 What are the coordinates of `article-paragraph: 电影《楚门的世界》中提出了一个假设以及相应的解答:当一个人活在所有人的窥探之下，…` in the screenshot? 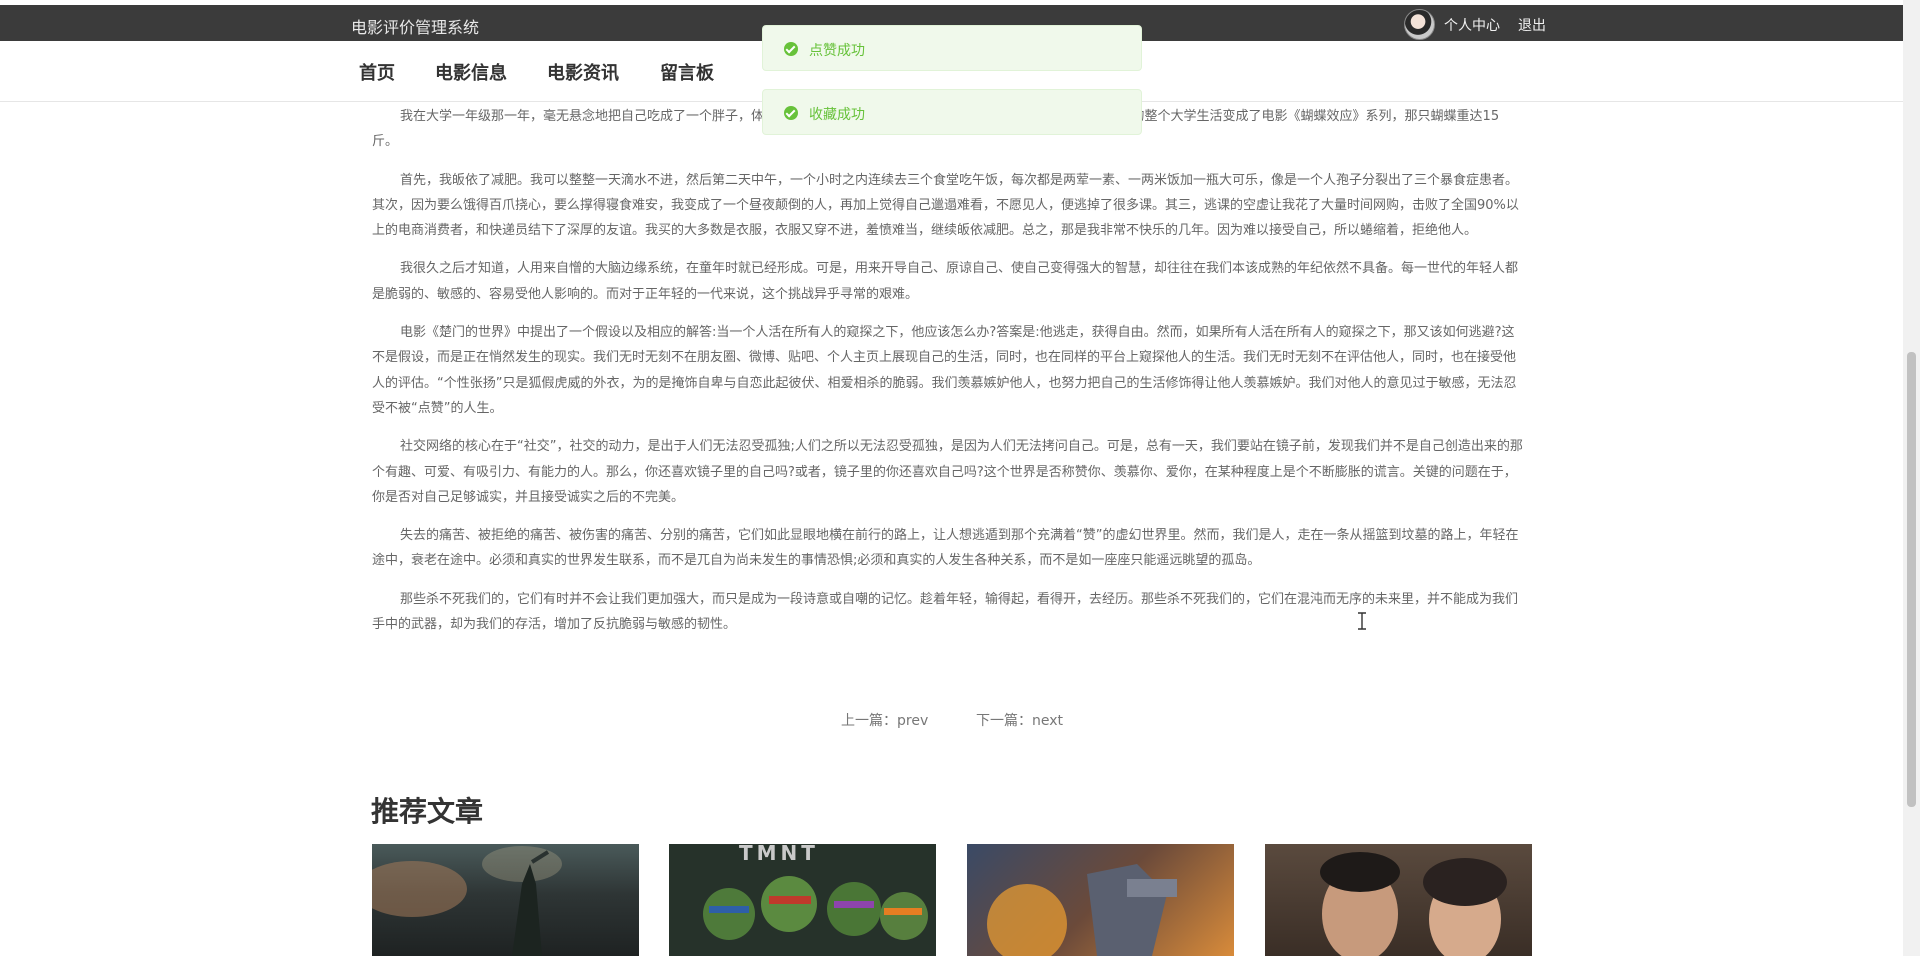 It's located at (944, 370).